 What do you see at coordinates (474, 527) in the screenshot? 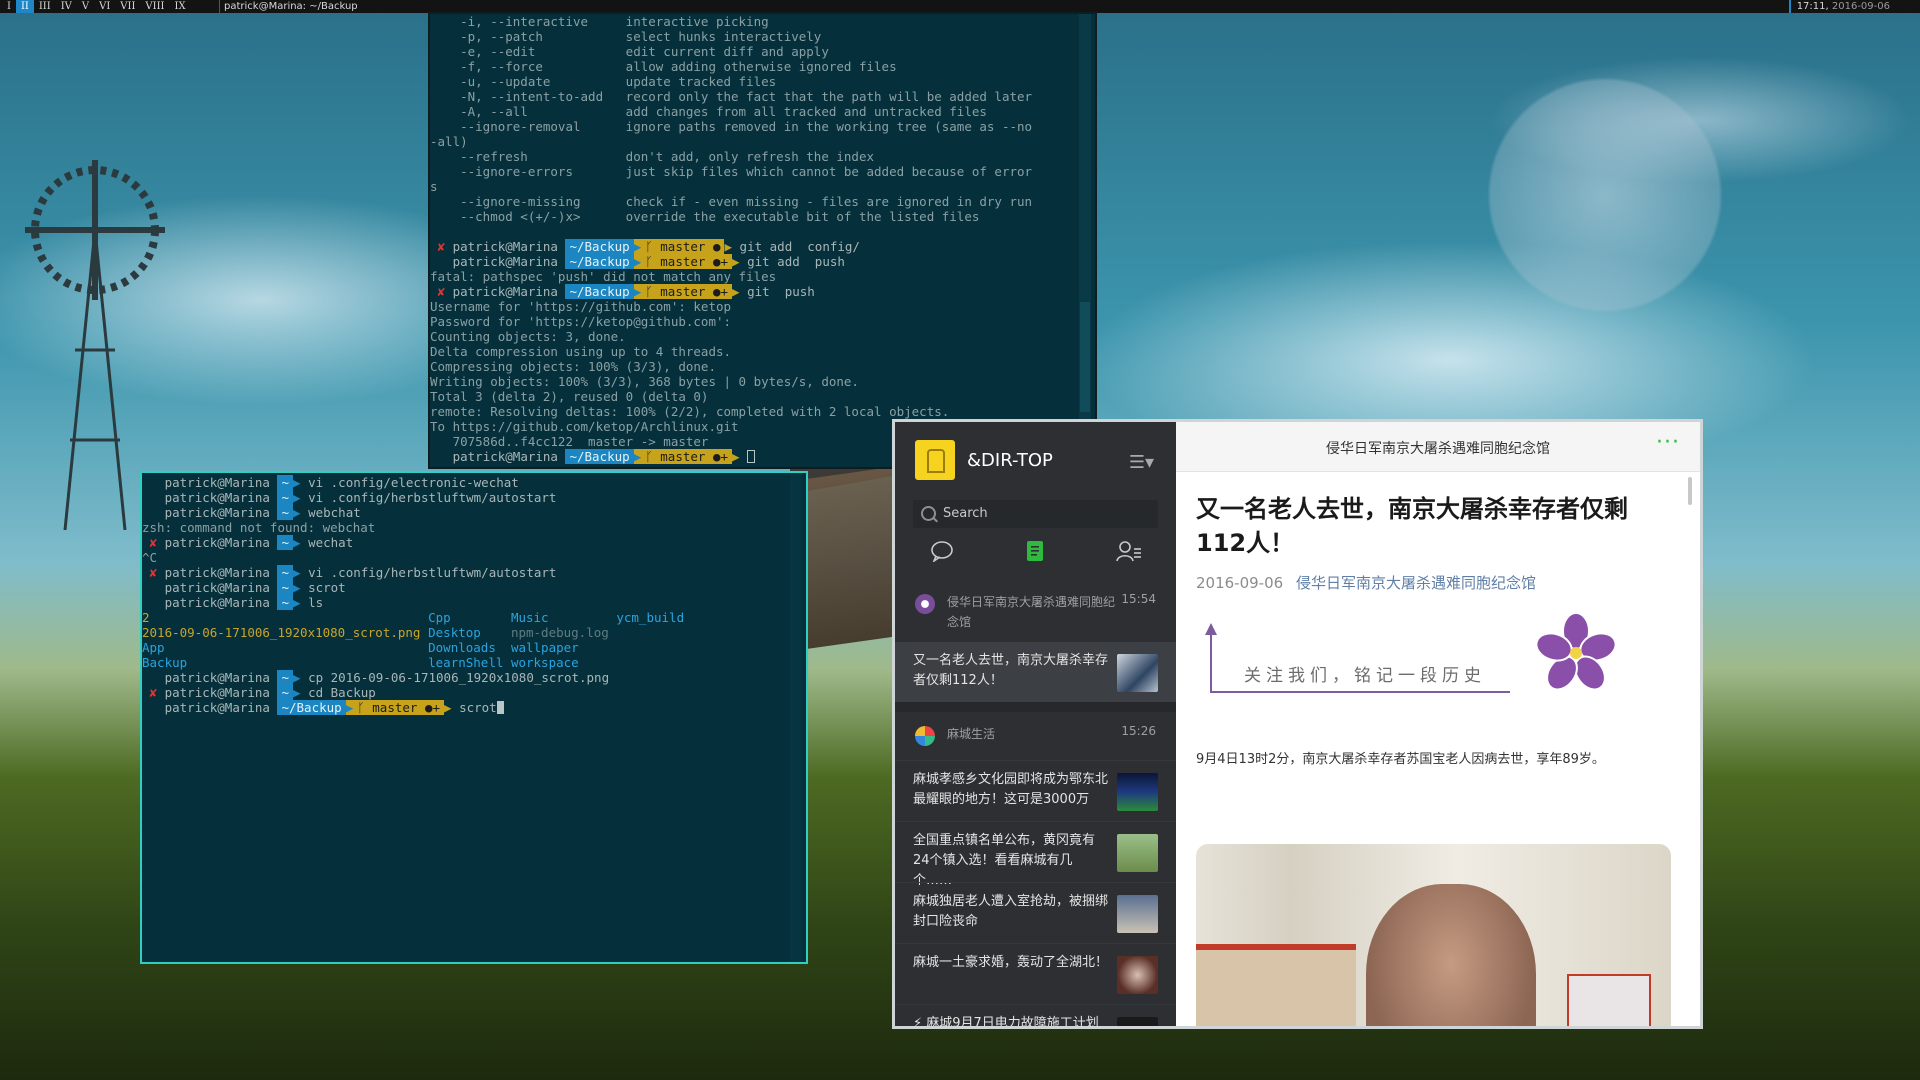
I see `terminal-line: zsh: command not found: webchat` at bounding box center [474, 527].